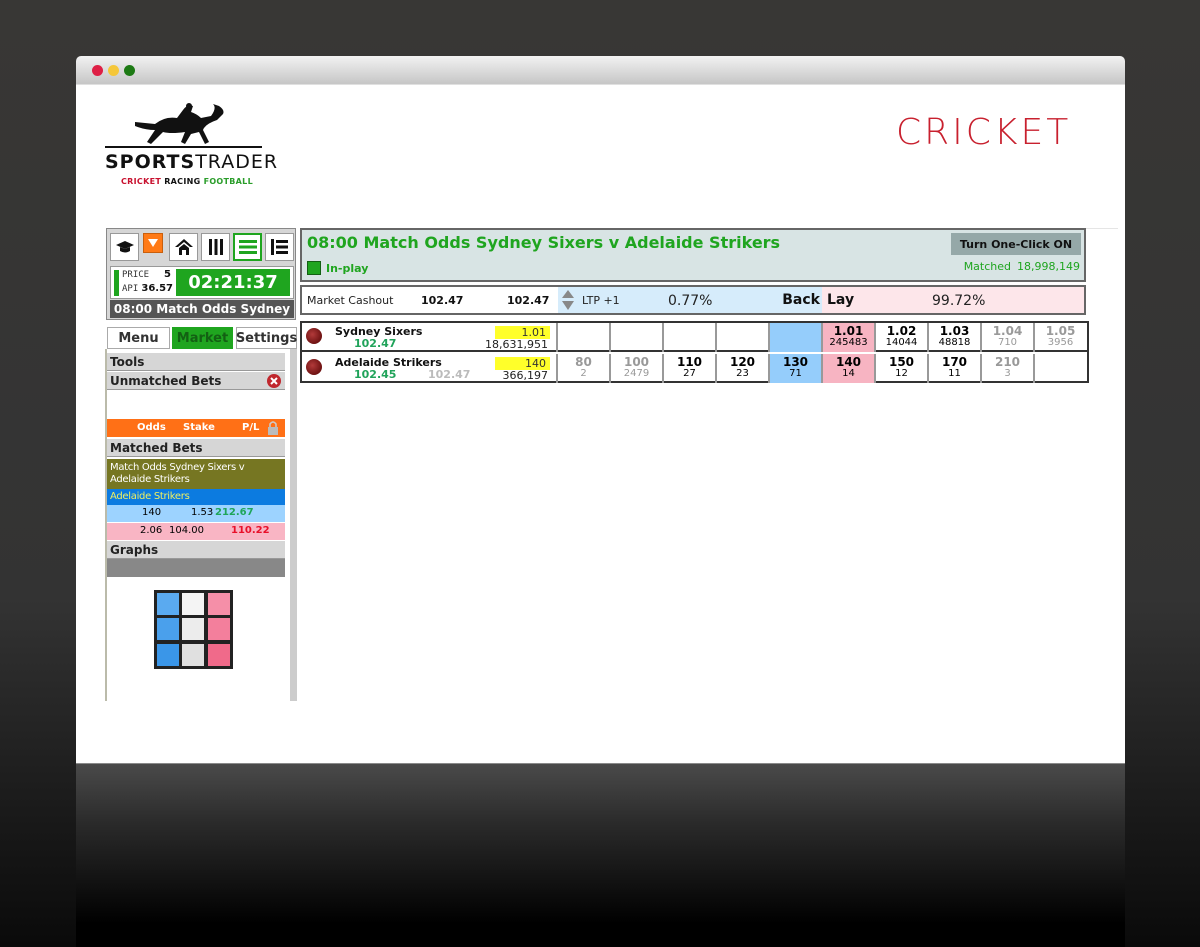 The image size is (1200, 947). What do you see at coordinates (167, 274) in the screenshot?
I see `price-value: 5` at bounding box center [167, 274].